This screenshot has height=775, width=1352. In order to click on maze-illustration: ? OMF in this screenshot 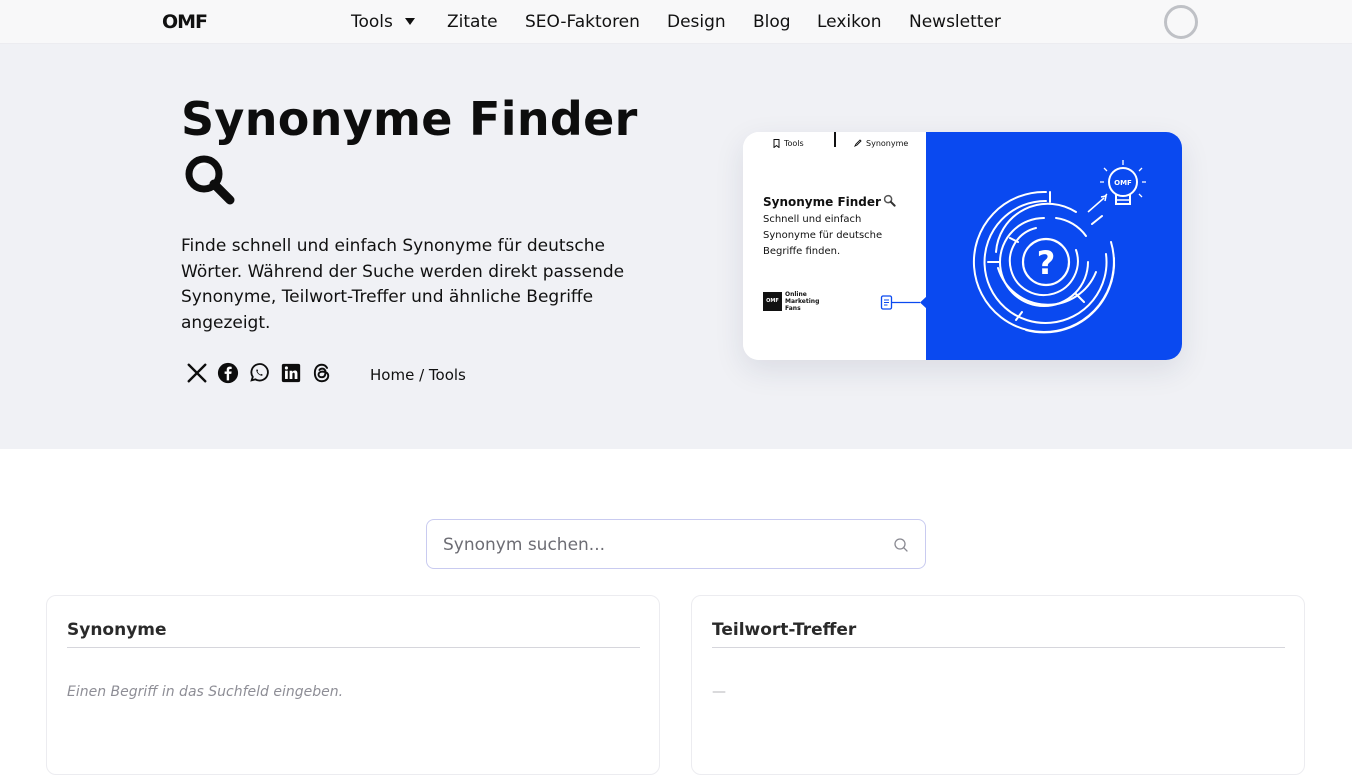, I will do `click(1059, 247)`.